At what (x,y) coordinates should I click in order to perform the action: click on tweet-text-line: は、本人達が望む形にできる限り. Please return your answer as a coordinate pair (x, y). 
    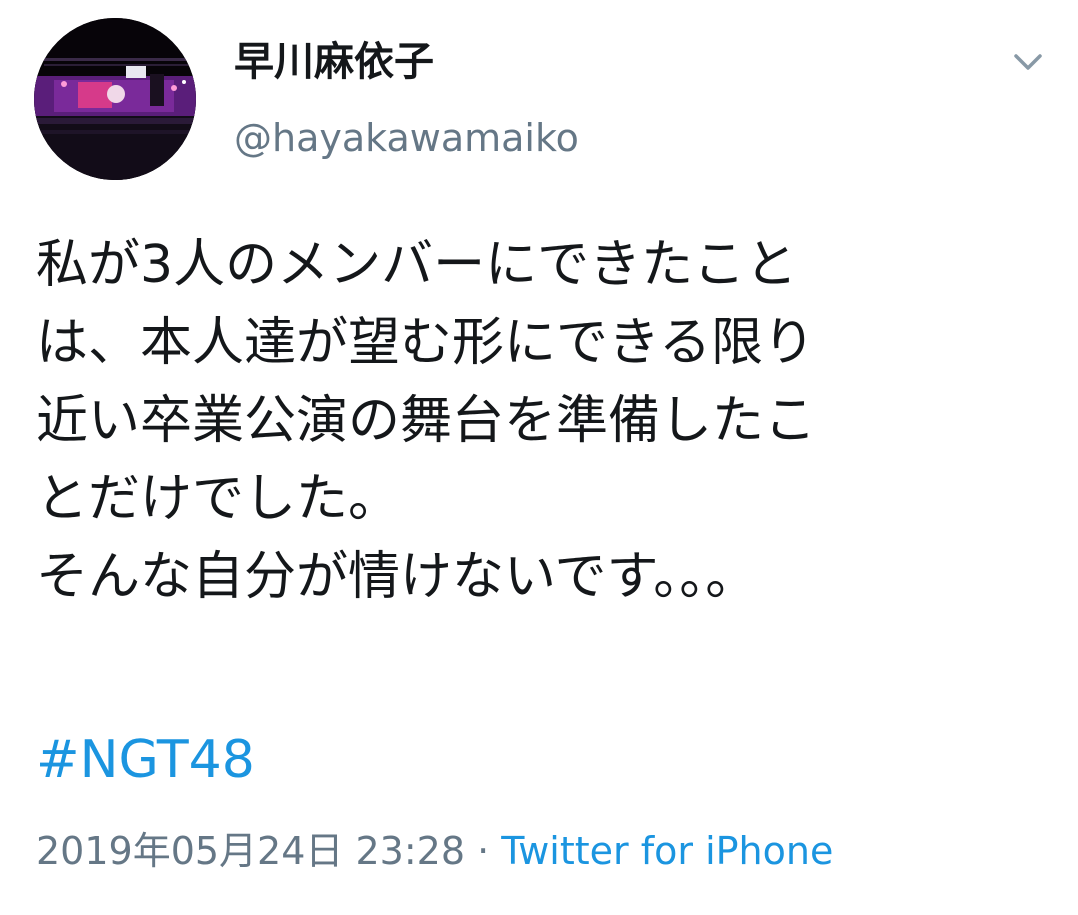
    Looking at the image, I should click on (425, 343).